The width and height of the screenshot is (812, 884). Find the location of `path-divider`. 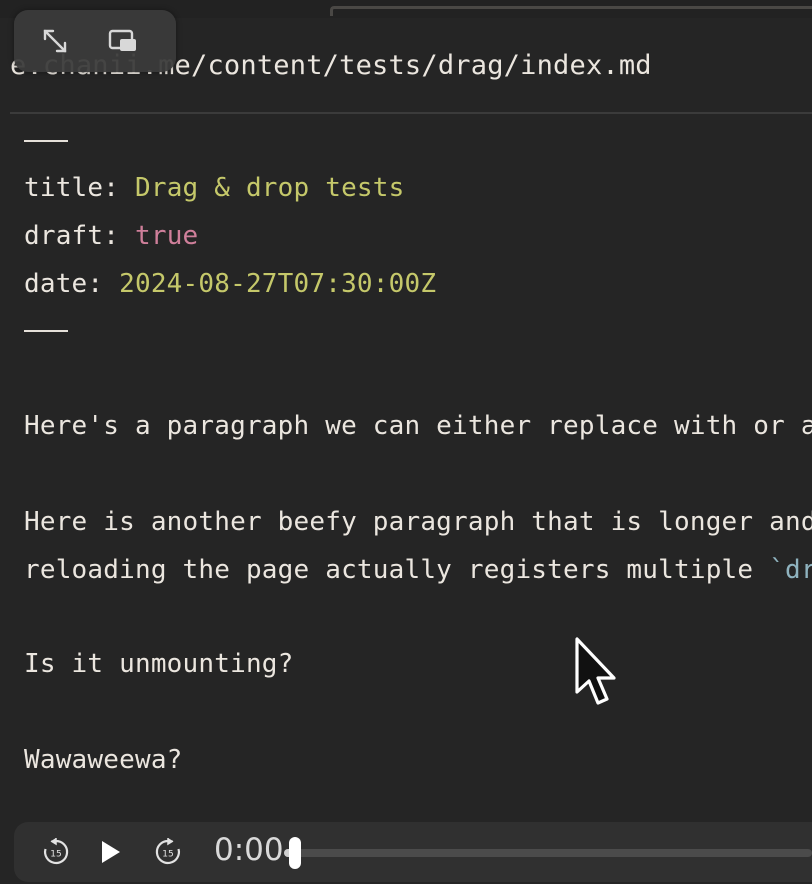

path-divider is located at coordinates (411, 113).